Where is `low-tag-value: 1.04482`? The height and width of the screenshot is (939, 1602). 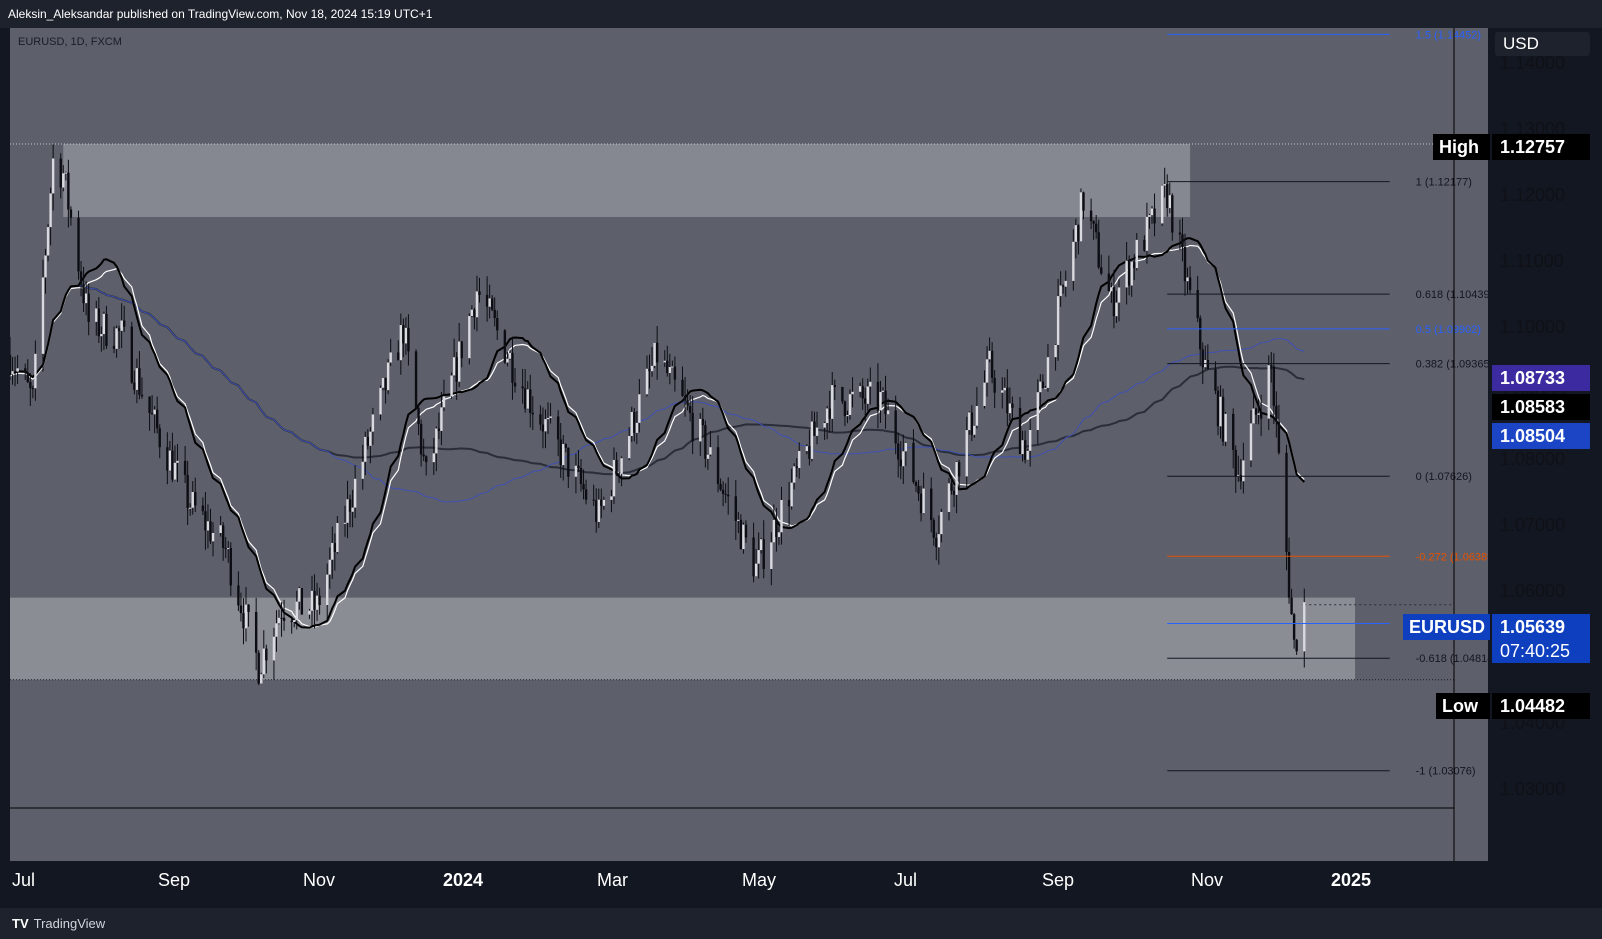
low-tag-value: 1.04482 is located at coordinates (1541, 706).